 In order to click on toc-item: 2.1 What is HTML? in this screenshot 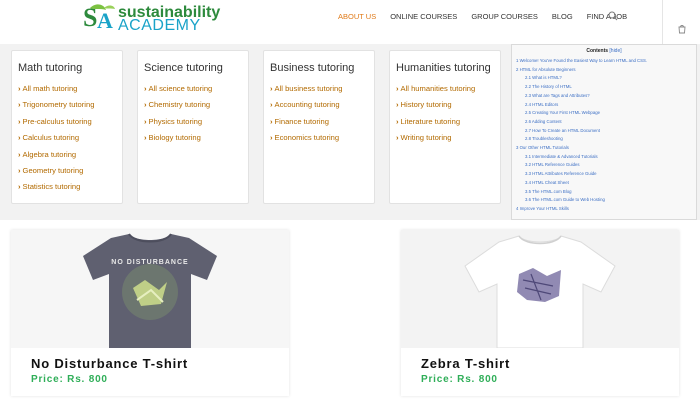, I will do `click(604, 78)`.